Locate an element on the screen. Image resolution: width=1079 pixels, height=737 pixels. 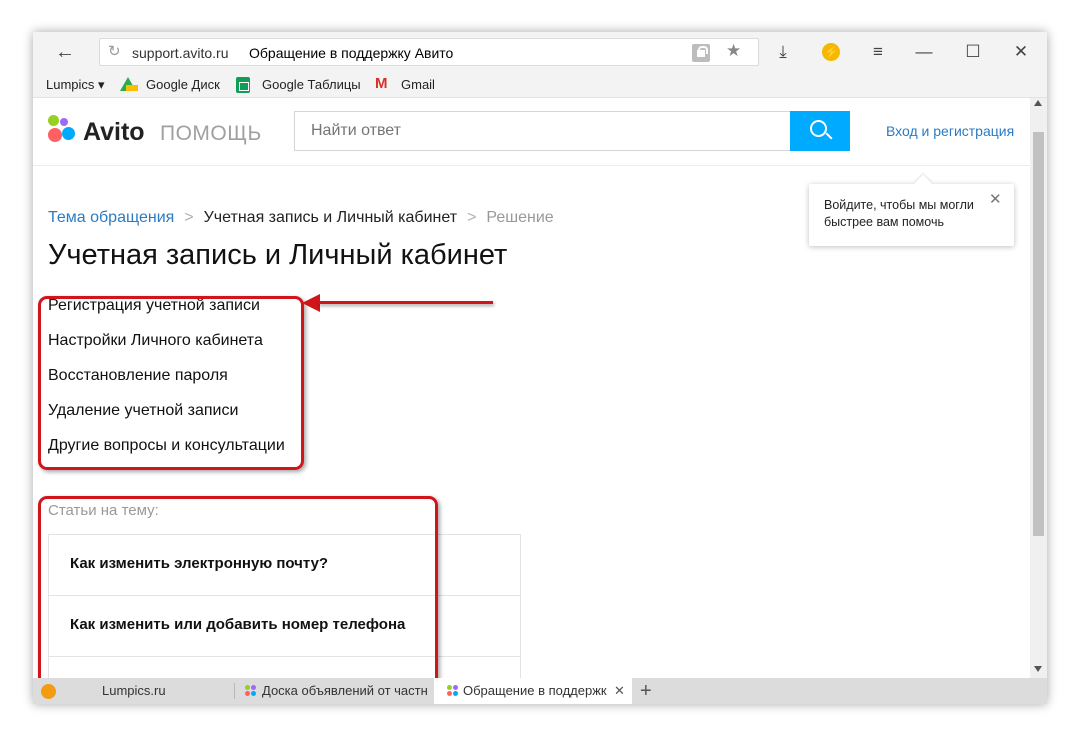
brand-name: Avito is located at coordinates (114, 132).